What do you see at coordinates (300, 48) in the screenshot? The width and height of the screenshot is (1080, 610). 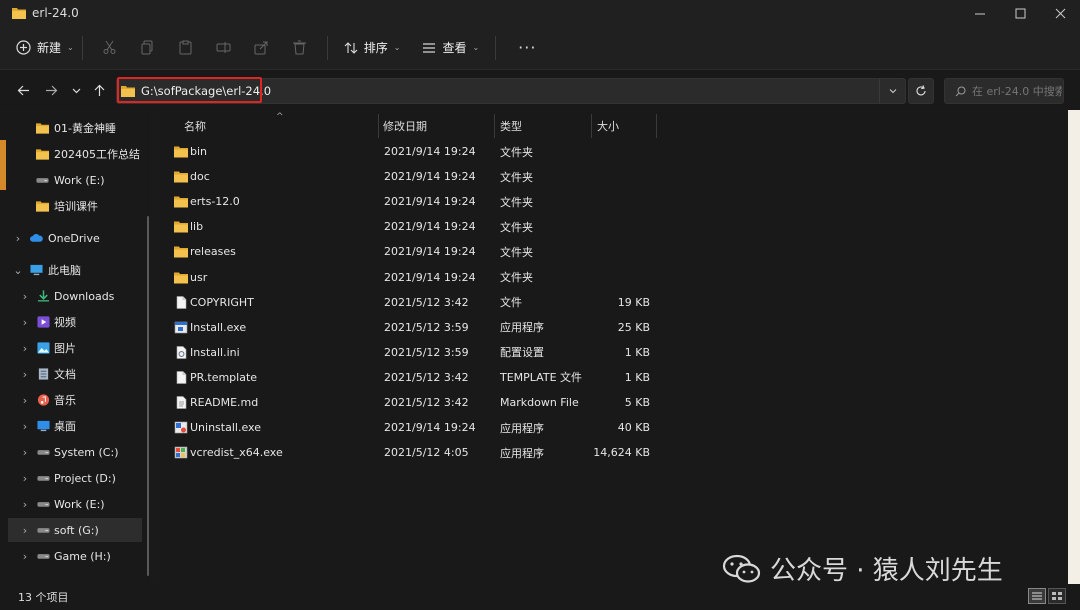 I see `delete-button` at bounding box center [300, 48].